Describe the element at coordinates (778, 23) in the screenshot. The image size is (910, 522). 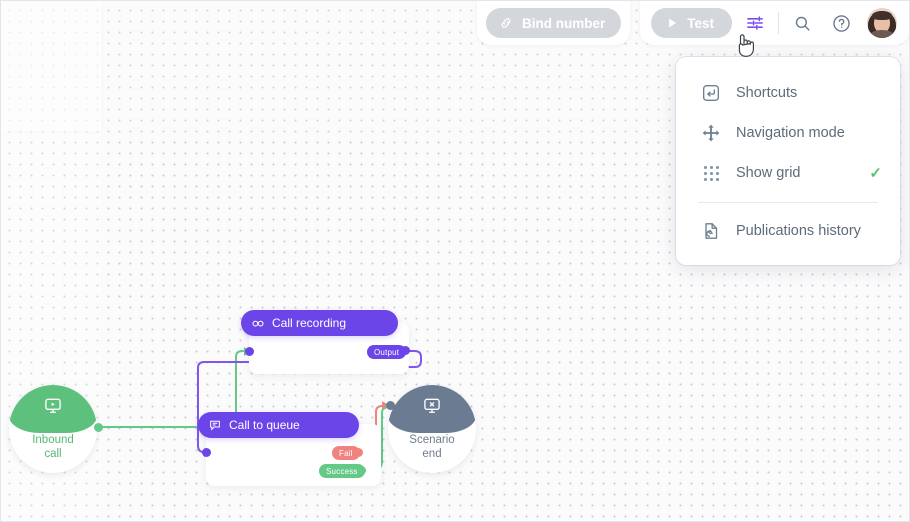
I see `toolbar-divider` at that location.